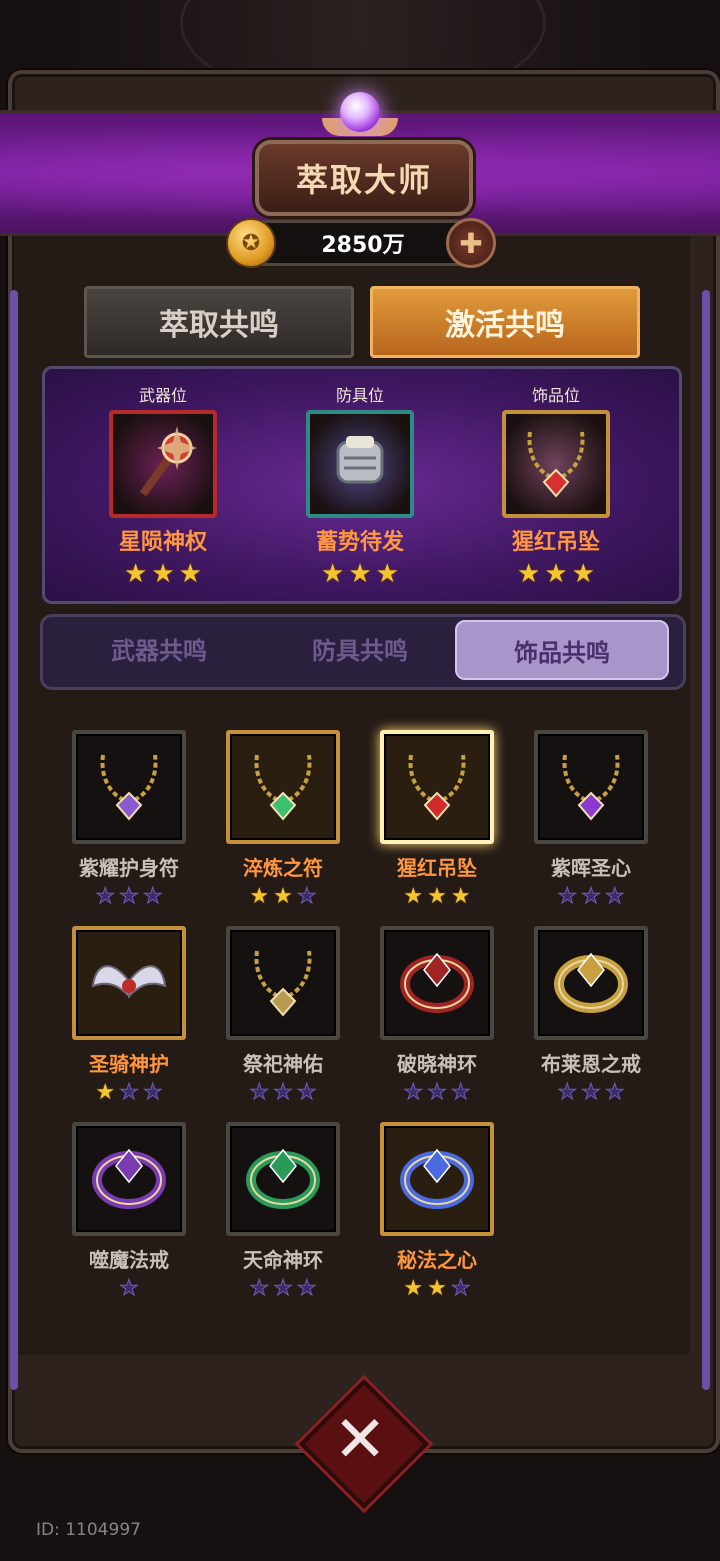 The image size is (720, 1561). Describe the element at coordinates (591, 1064) in the screenshot. I see `item-name: 布莱恩之戒` at that location.